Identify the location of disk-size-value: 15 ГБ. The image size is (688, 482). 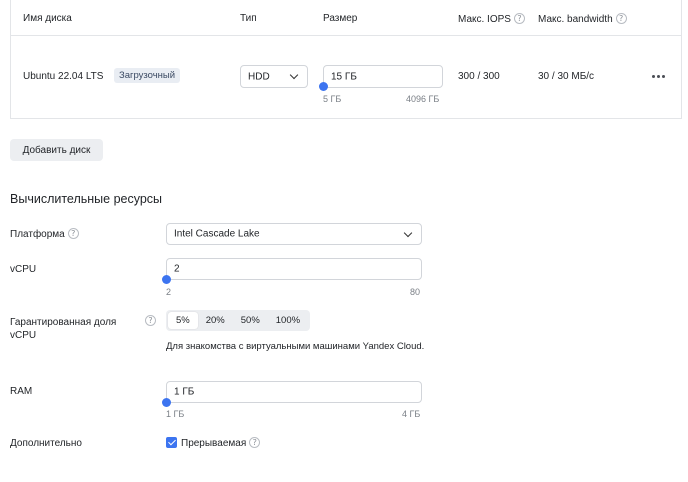
(344, 76).